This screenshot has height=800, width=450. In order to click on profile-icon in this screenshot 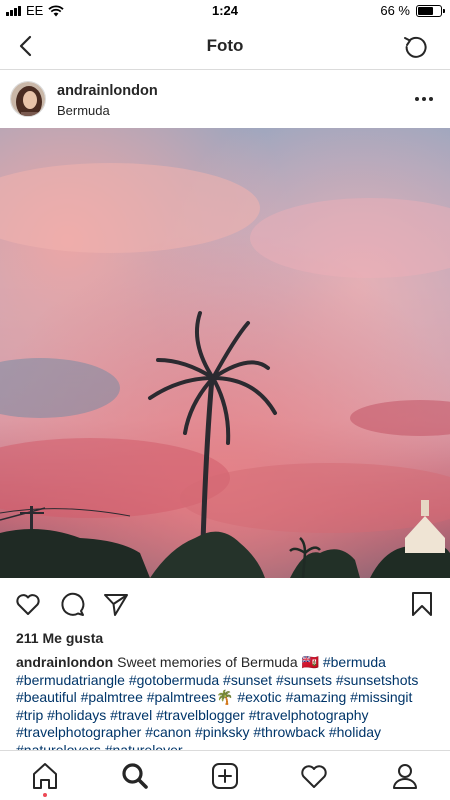, I will do `click(405, 776)`.